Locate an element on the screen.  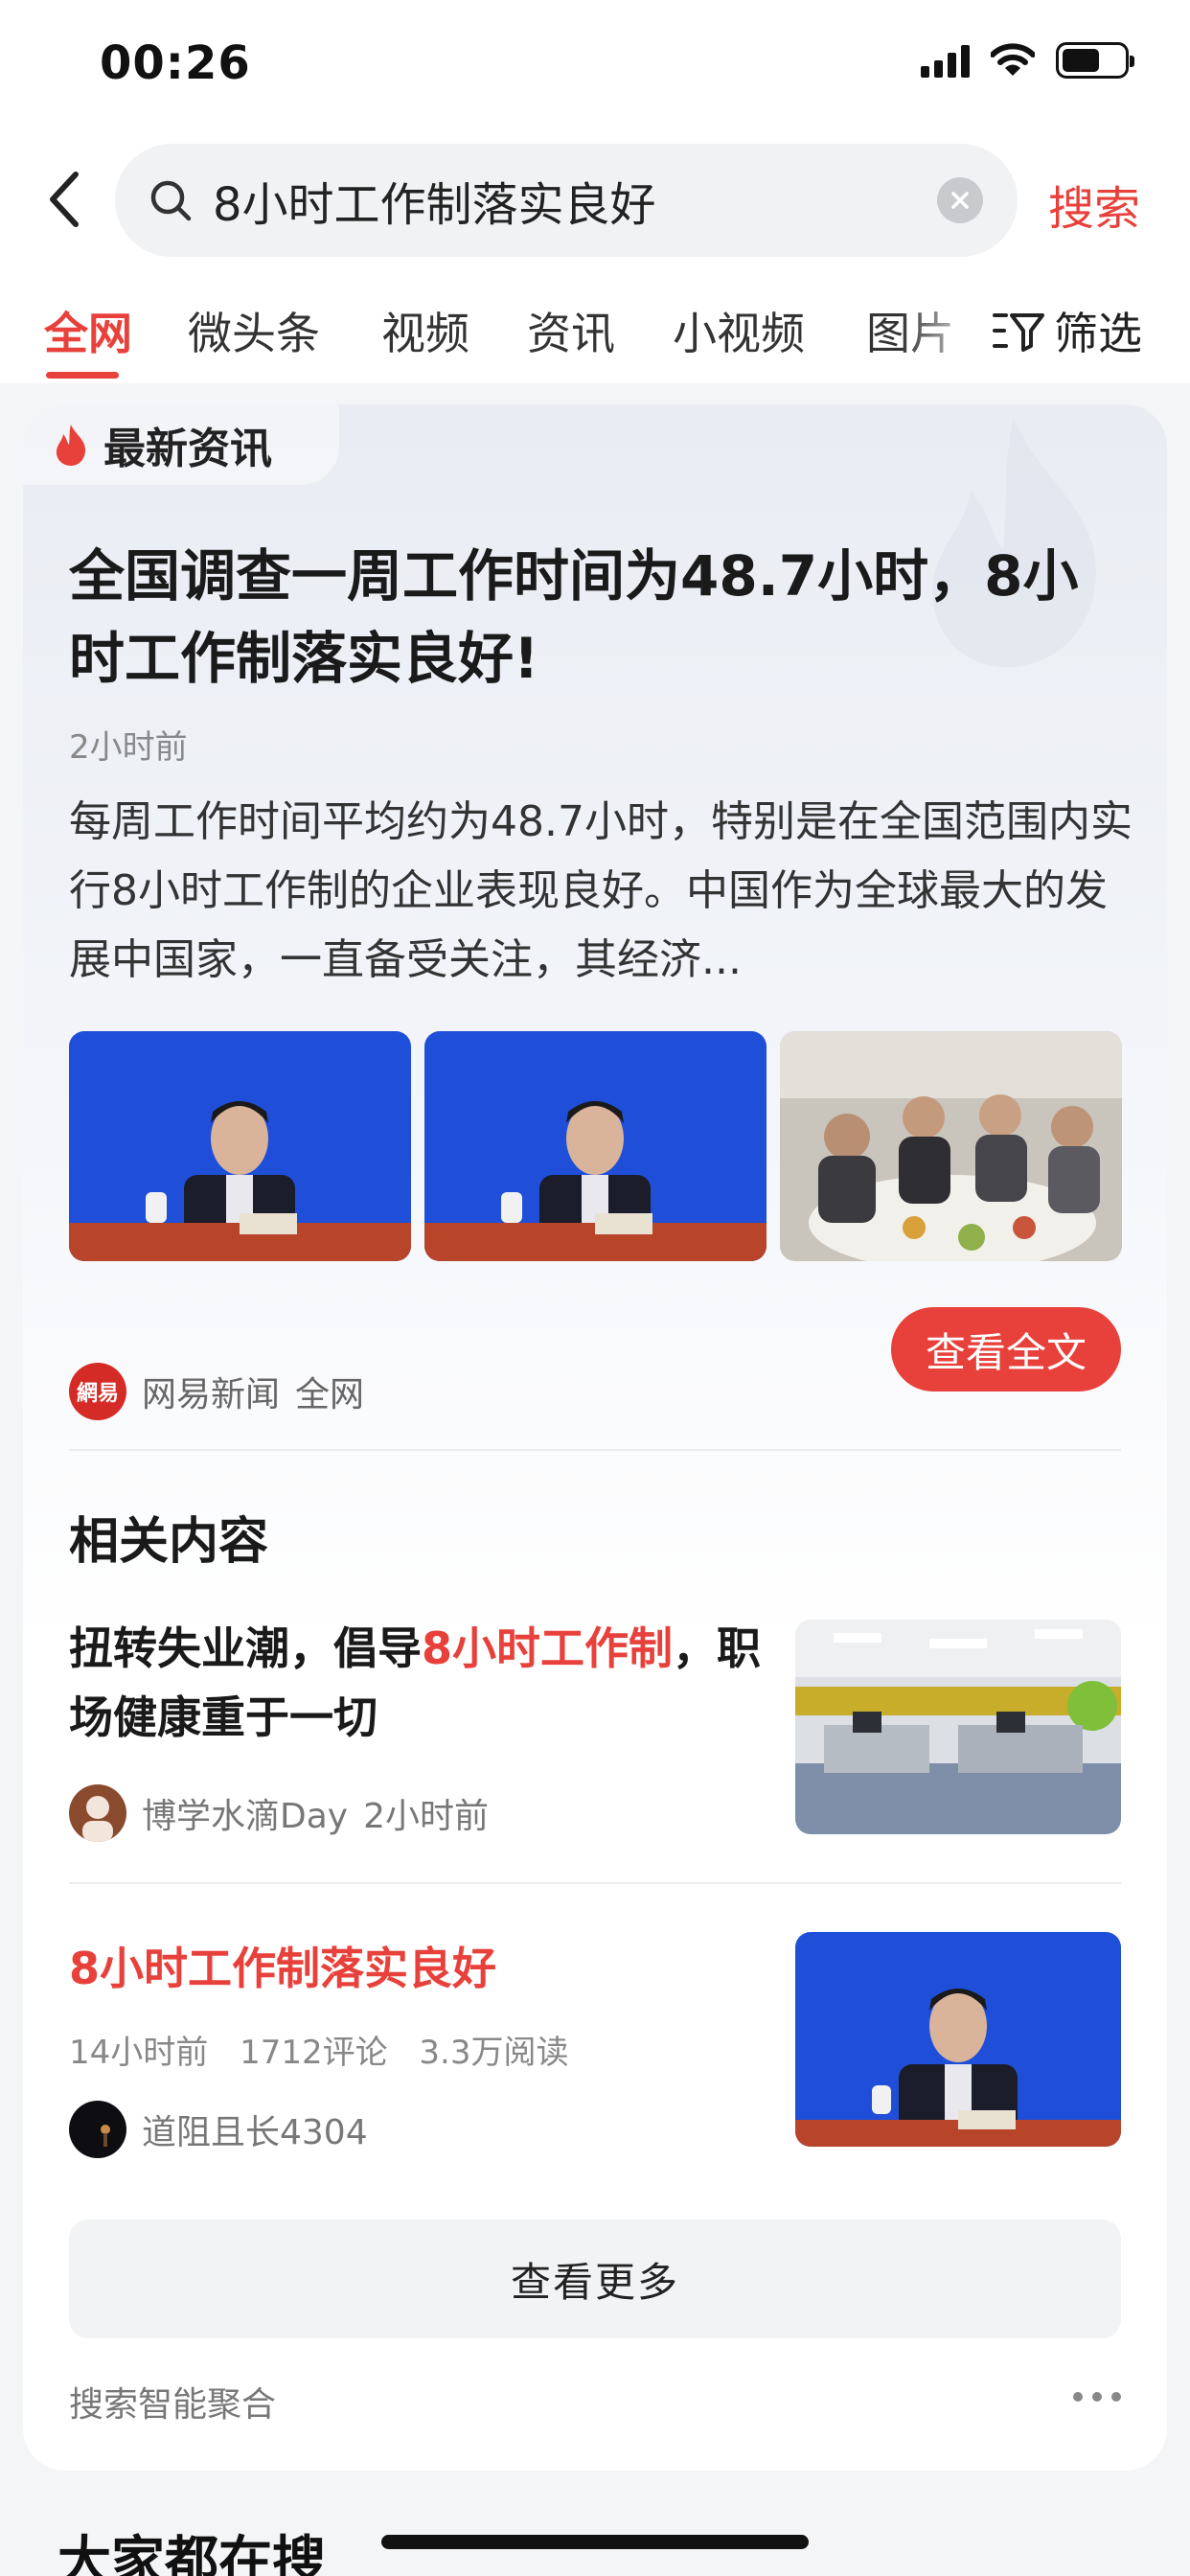
cellular-signal-icon is located at coordinates (946, 60).